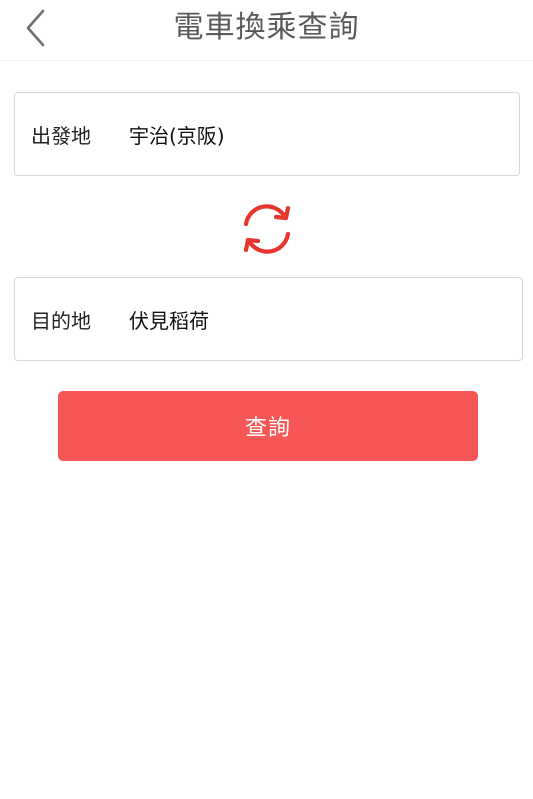 The height and width of the screenshot is (799, 533). Describe the element at coordinates (267, 134) in the screenshot. I see `origin-field: 出發地 宇治(京阪)` at that location.